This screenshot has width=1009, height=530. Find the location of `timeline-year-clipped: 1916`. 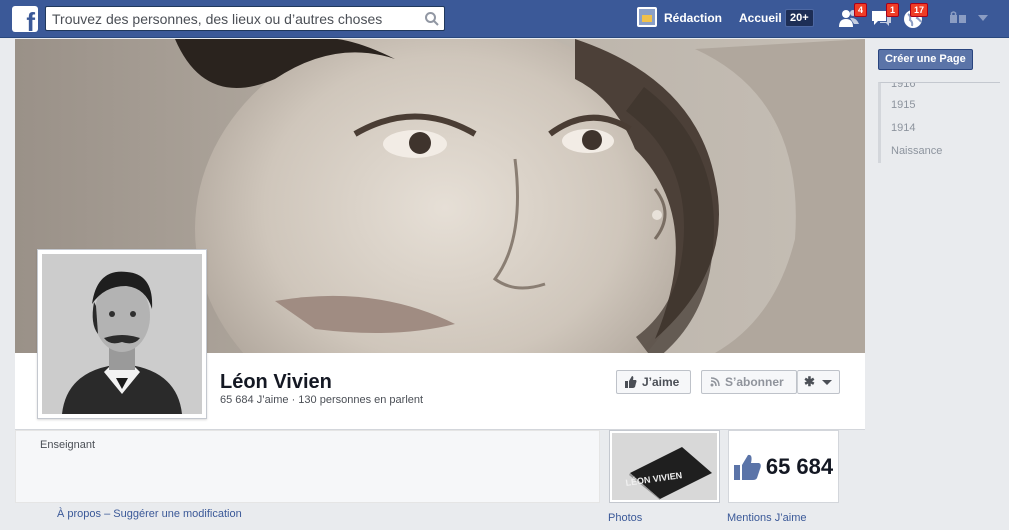

timeline-year-clipped: 1916 is located at coordinates (939, 88).